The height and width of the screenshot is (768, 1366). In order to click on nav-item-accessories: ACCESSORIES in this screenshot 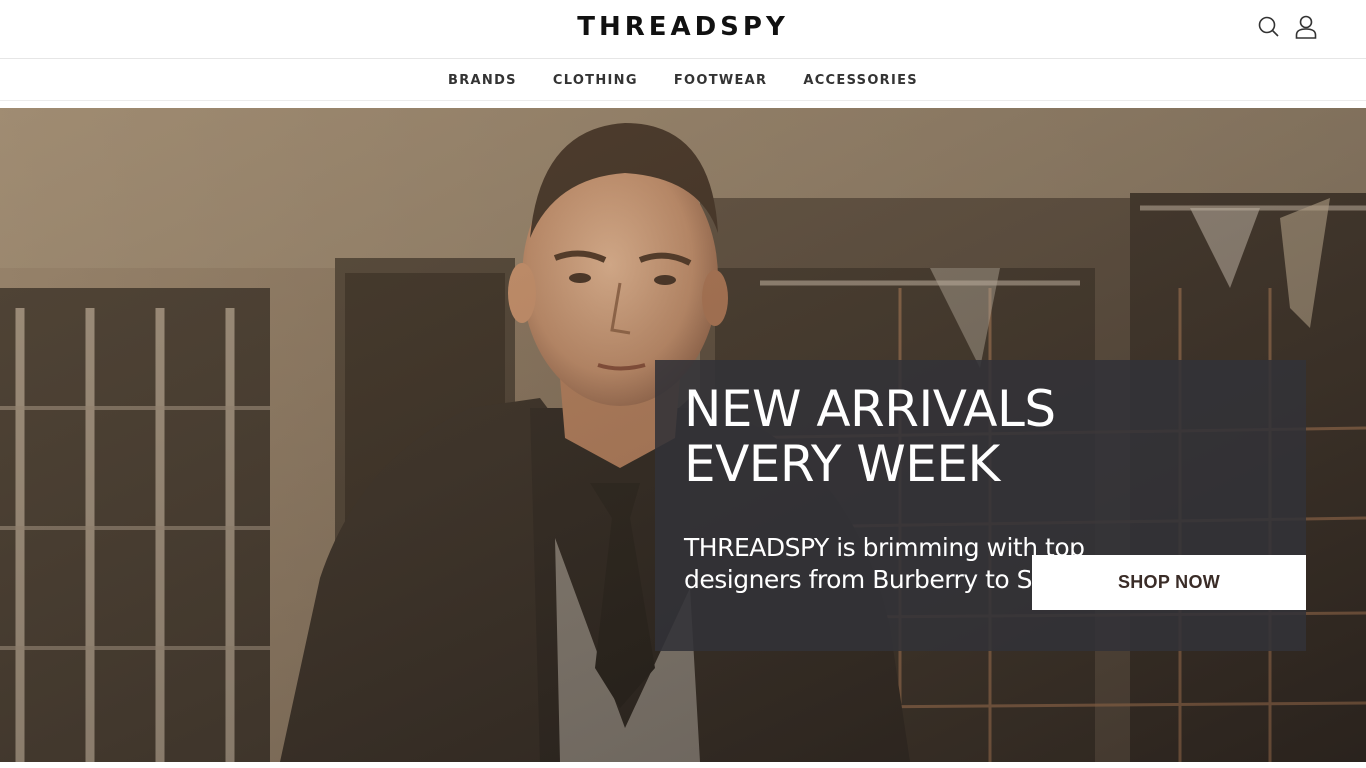, I will do `click(860, 80)`.